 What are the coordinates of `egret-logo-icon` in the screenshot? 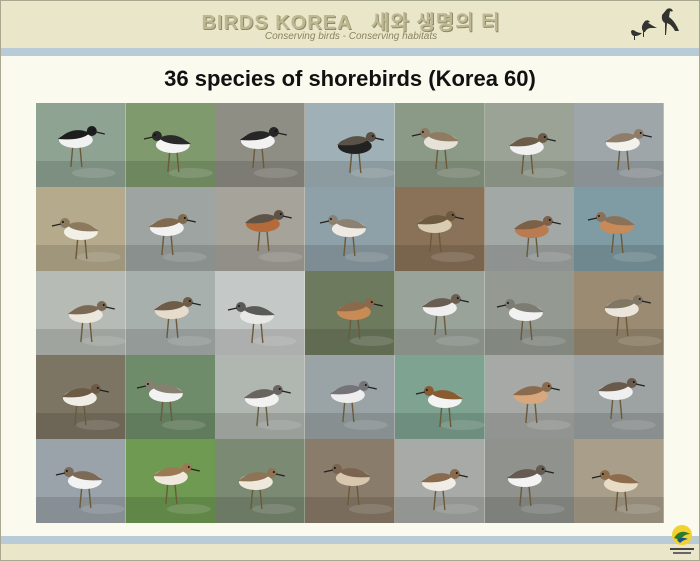 It's located at (655, 24).